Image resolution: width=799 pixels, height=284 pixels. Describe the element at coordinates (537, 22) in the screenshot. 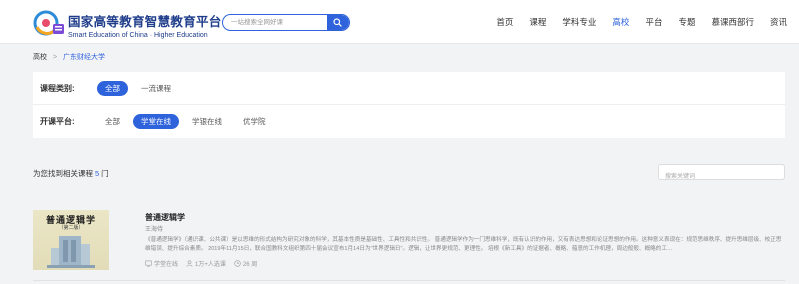

I see `nav-courses: 课程` at that location.